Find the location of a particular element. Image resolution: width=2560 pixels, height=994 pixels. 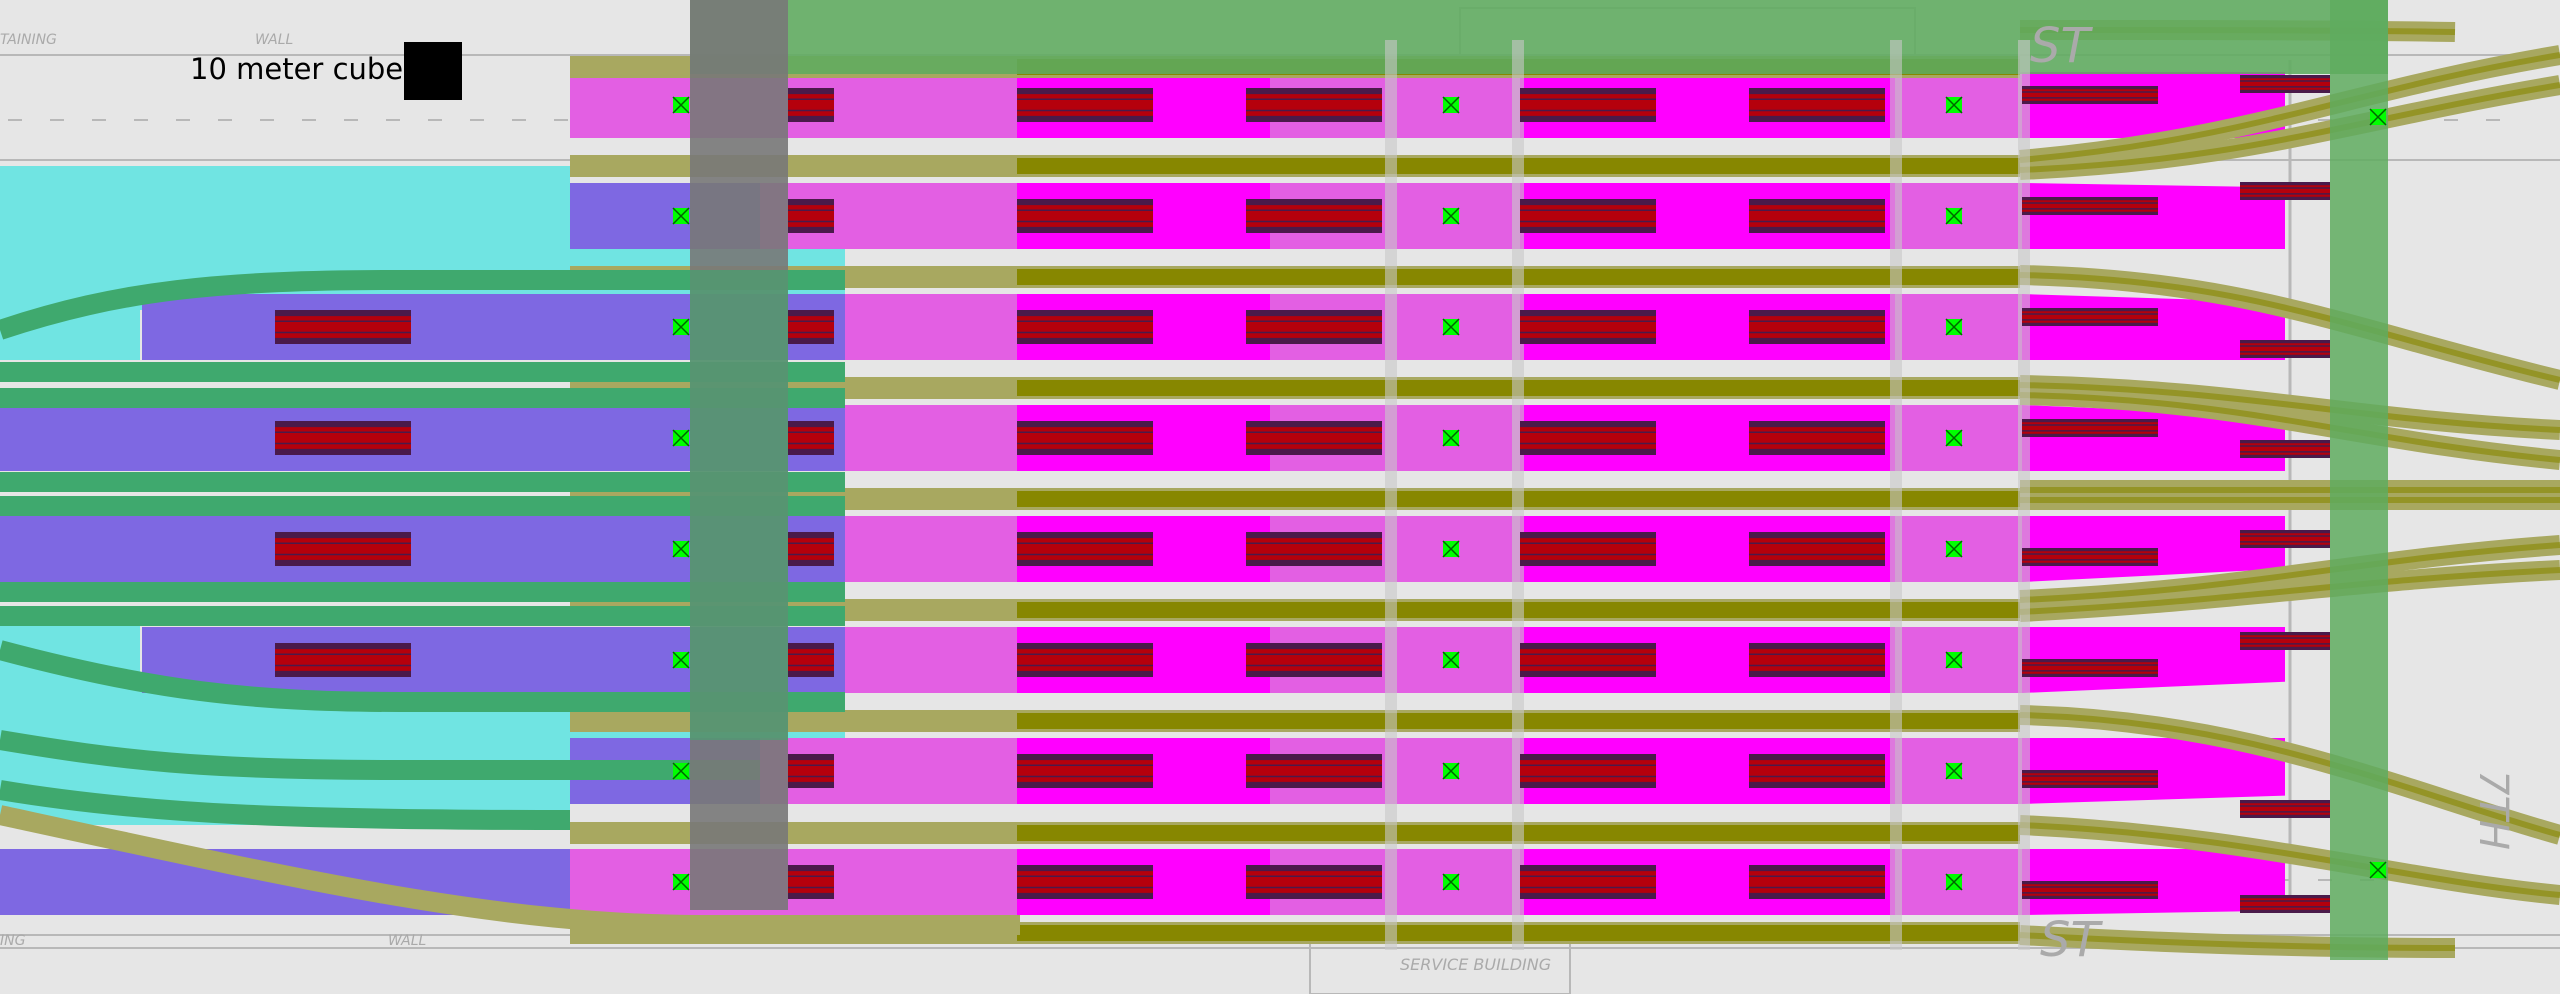

plan-label: TAINING is located at coordinates (28, 40).